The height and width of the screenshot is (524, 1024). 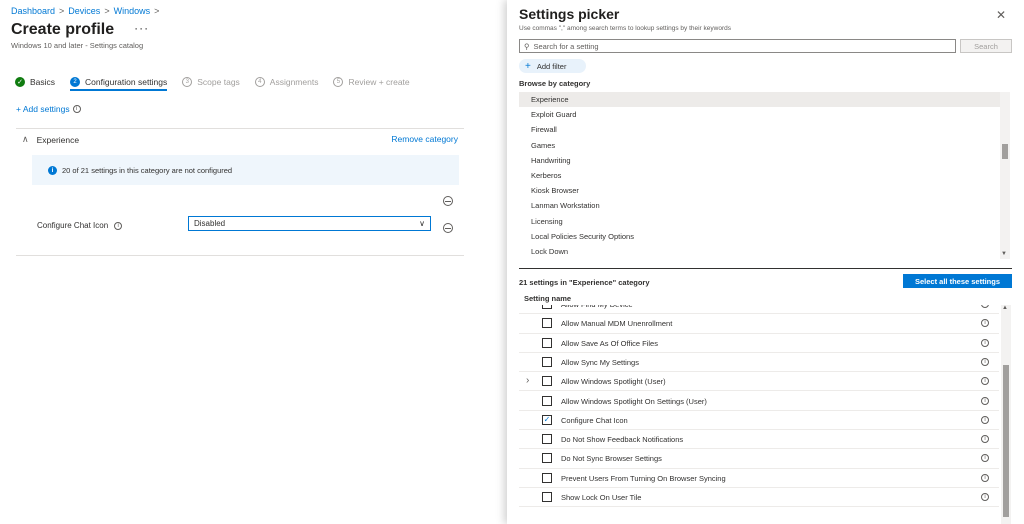 I want to click on search-input: ⚲ Search for a setting, so click(x=737, y=46).